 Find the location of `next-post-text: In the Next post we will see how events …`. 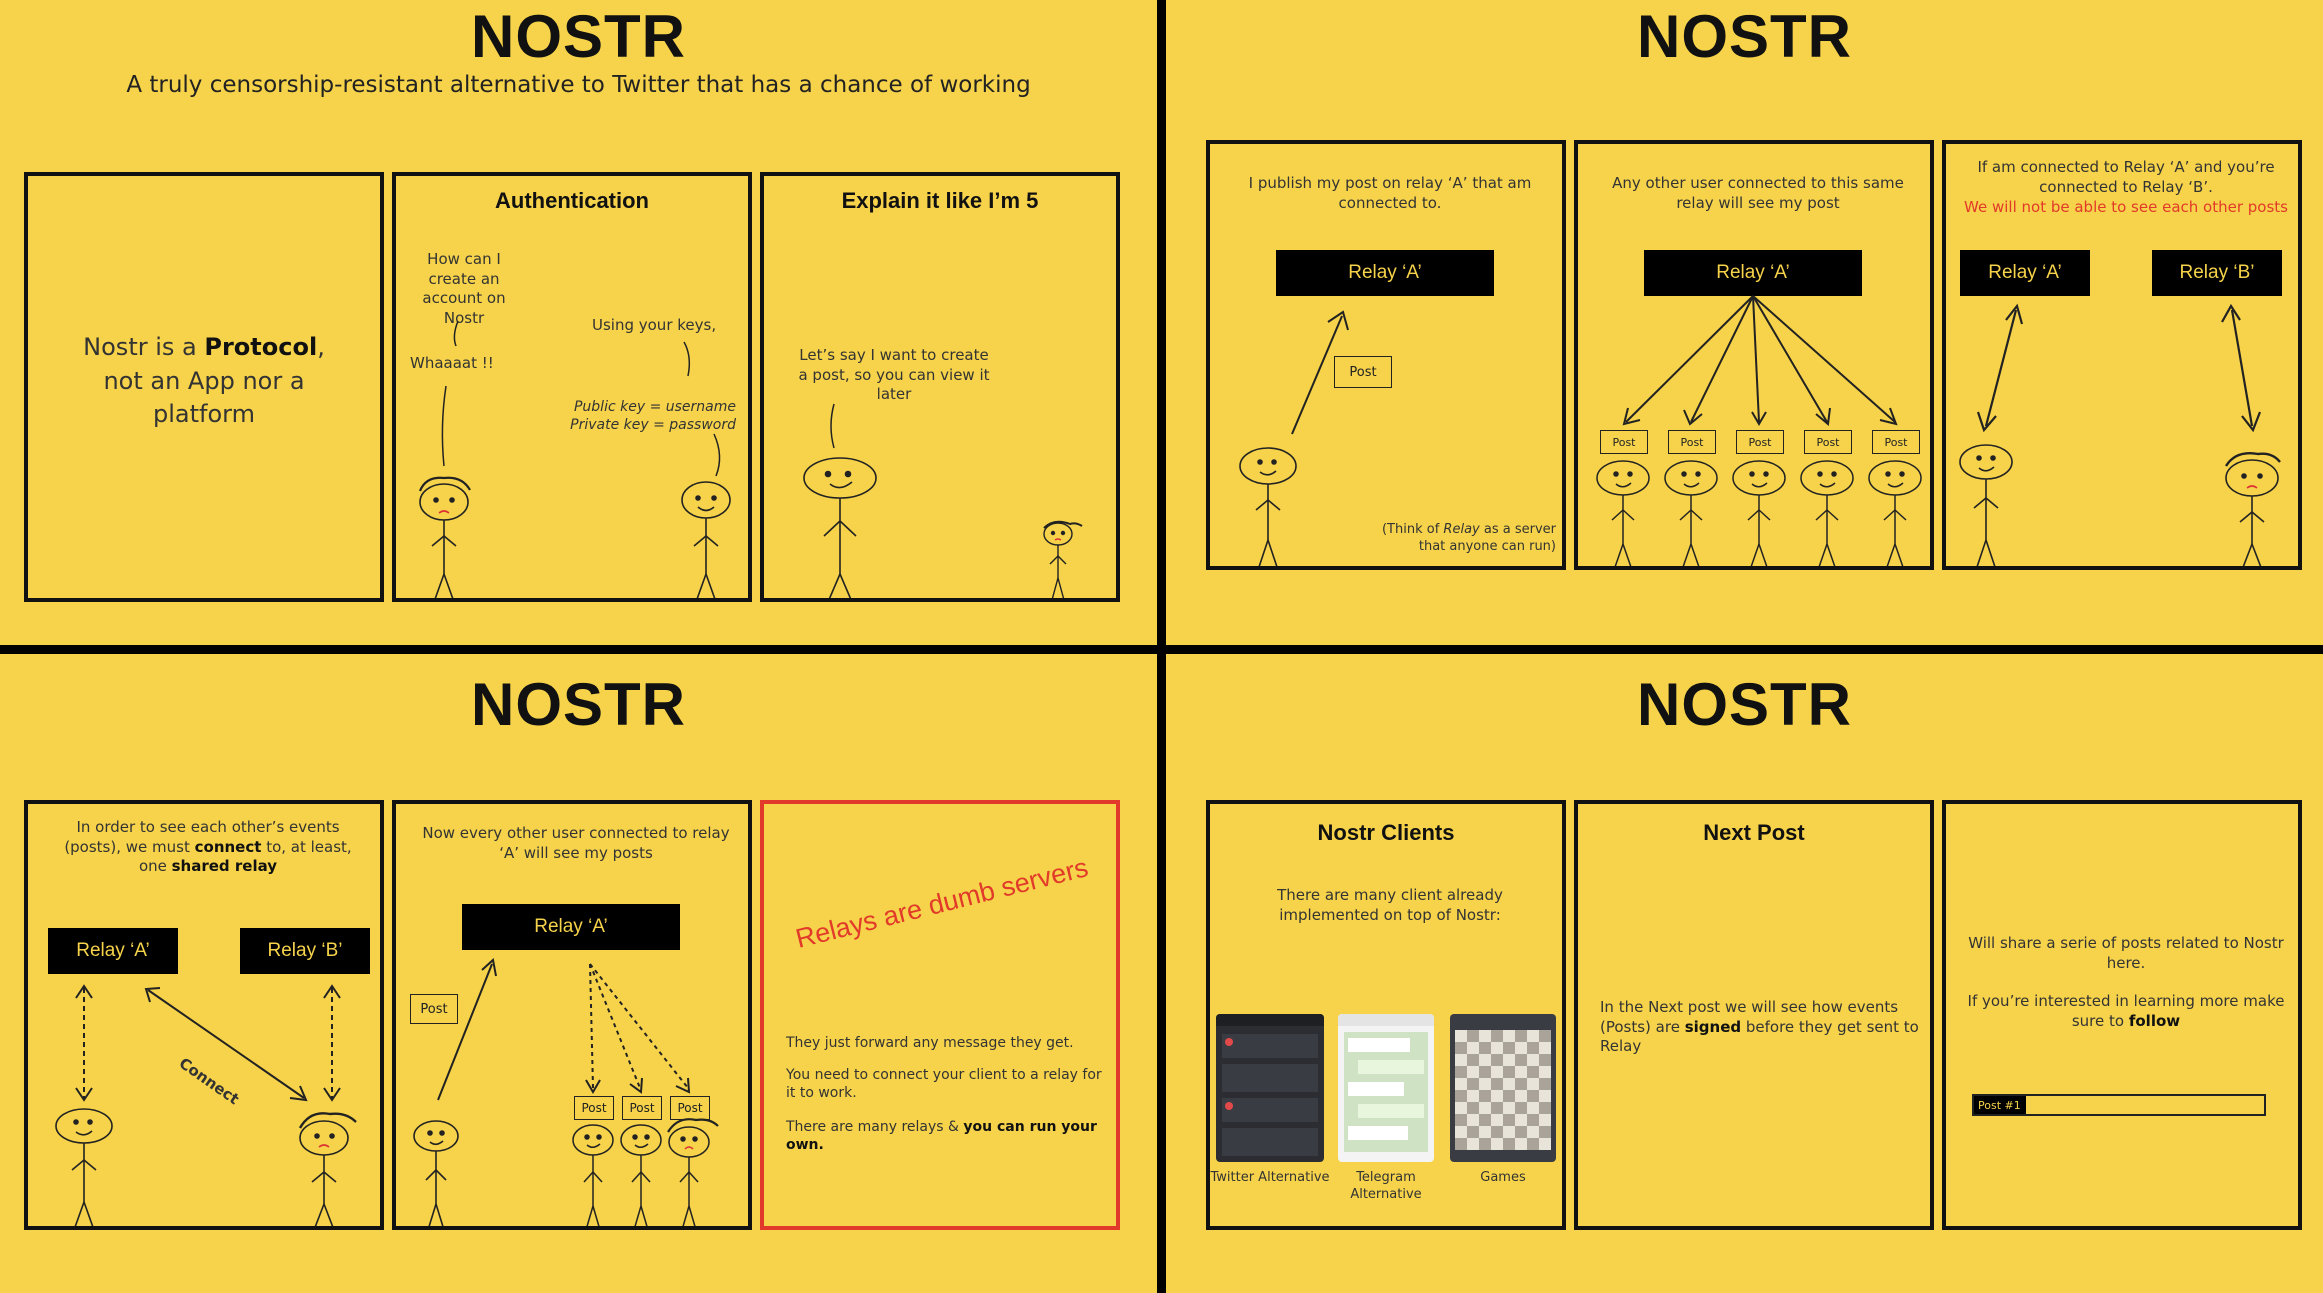

next-post-text: In the Next post we will see how events … is located at coordinates (1759, 1026).